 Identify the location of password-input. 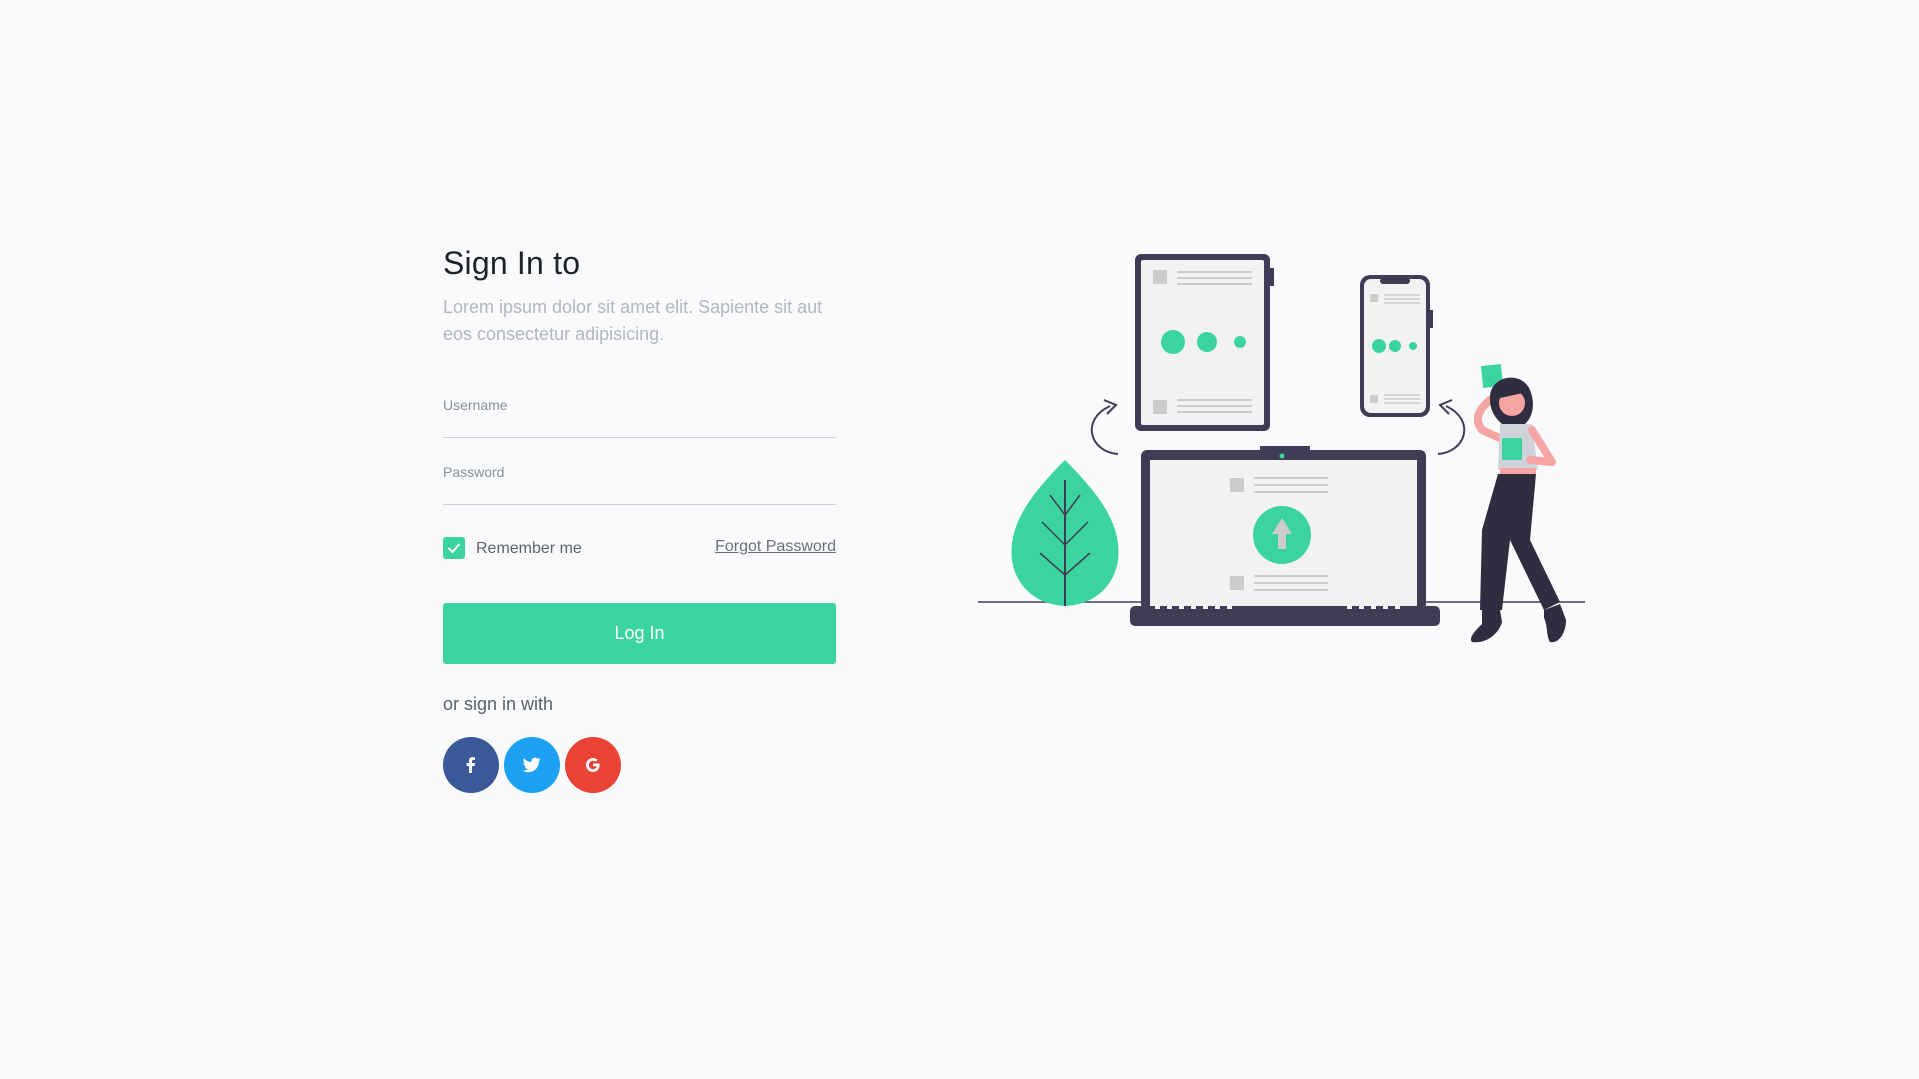
(639, 488).